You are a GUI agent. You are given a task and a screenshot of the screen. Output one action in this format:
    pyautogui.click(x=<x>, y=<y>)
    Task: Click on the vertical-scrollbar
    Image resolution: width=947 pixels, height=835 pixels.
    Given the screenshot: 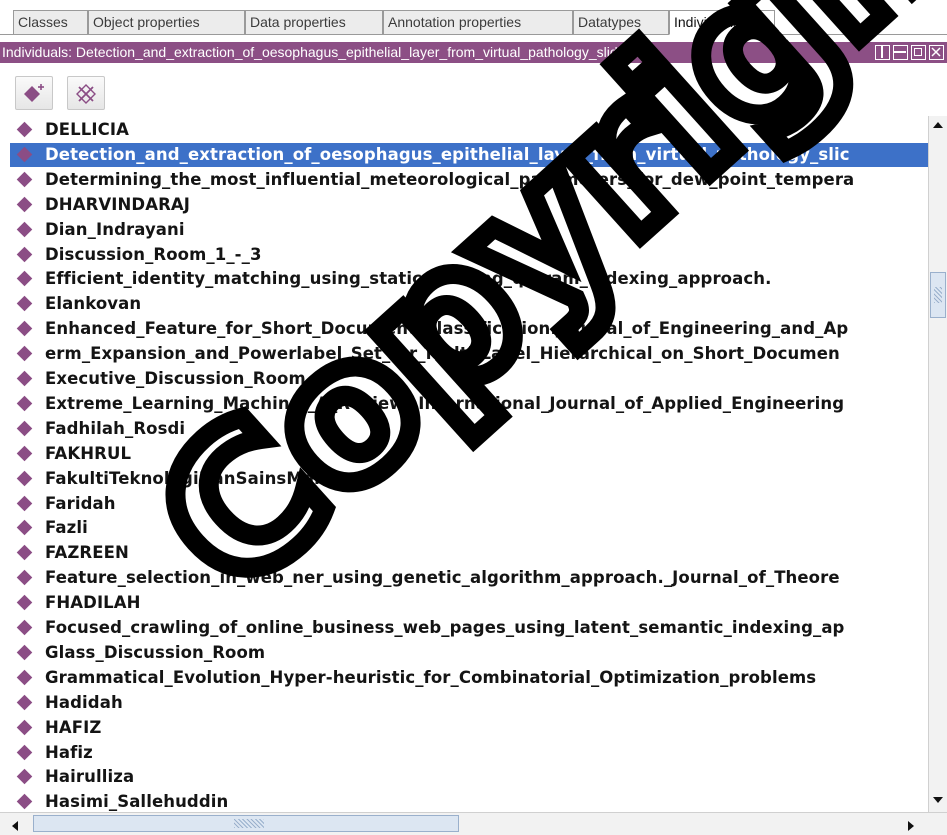 What is the action you would take?
    pyautogui.click(x=937, y=464)
    